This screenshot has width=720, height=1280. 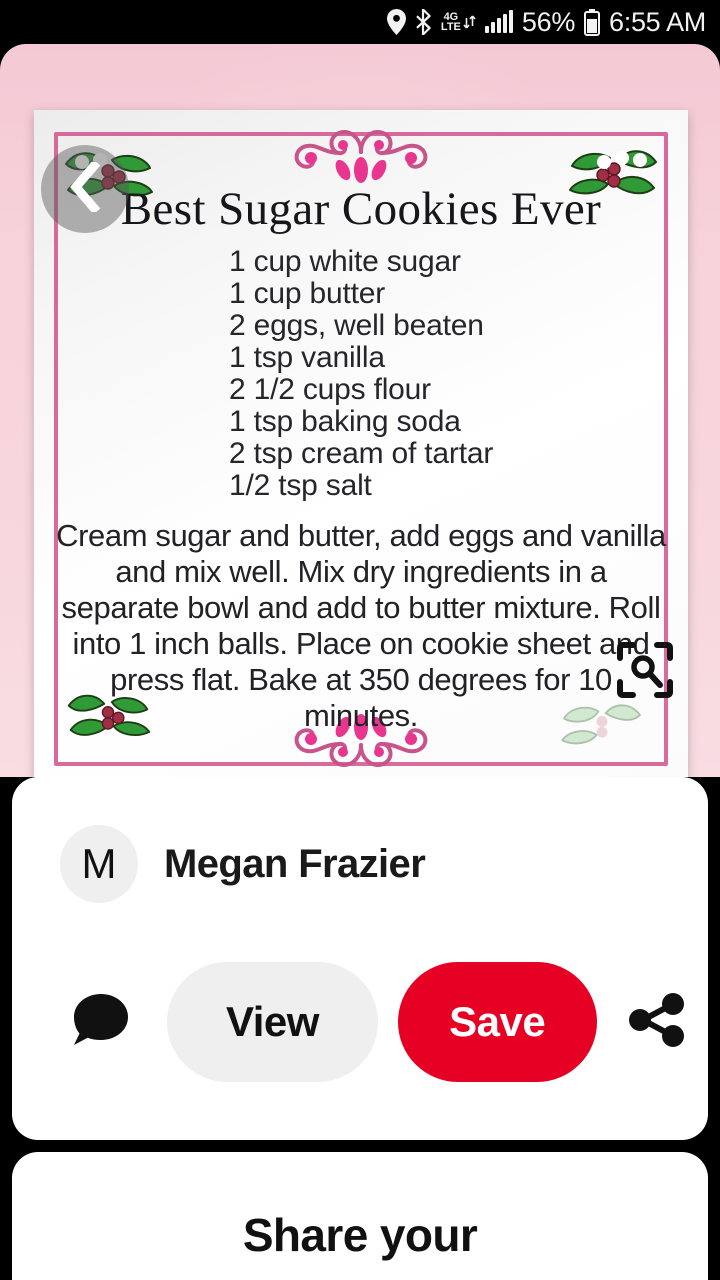 I want to click on list-item: 2 eggs, well beaten, so click(x=361, y=326).